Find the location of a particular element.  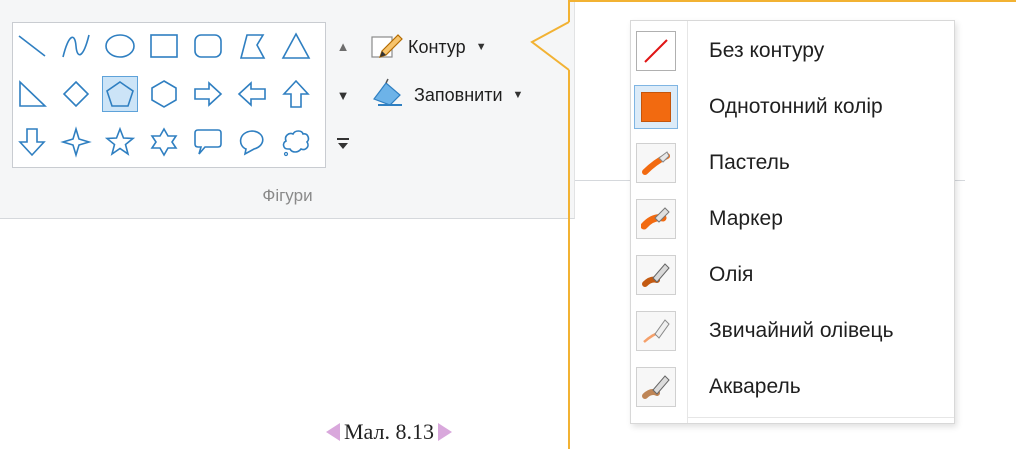

triangle-shape-icon is located at coordinates (296, 46).